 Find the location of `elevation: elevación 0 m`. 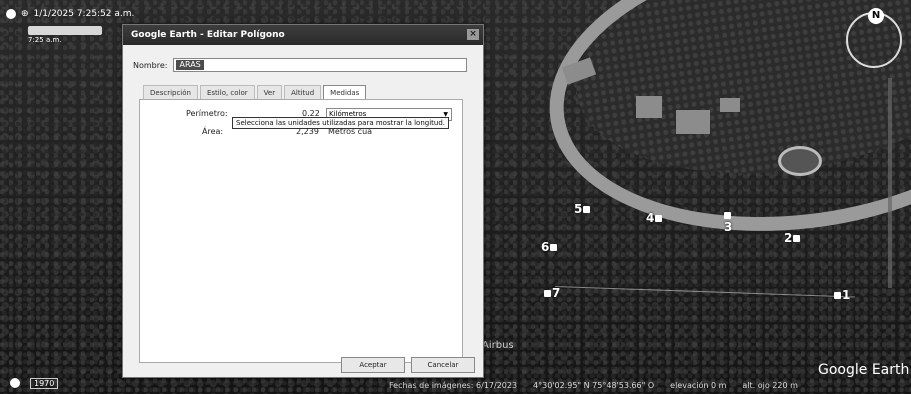

elevation: elevación 0 m is located at coordinates (698, 385).